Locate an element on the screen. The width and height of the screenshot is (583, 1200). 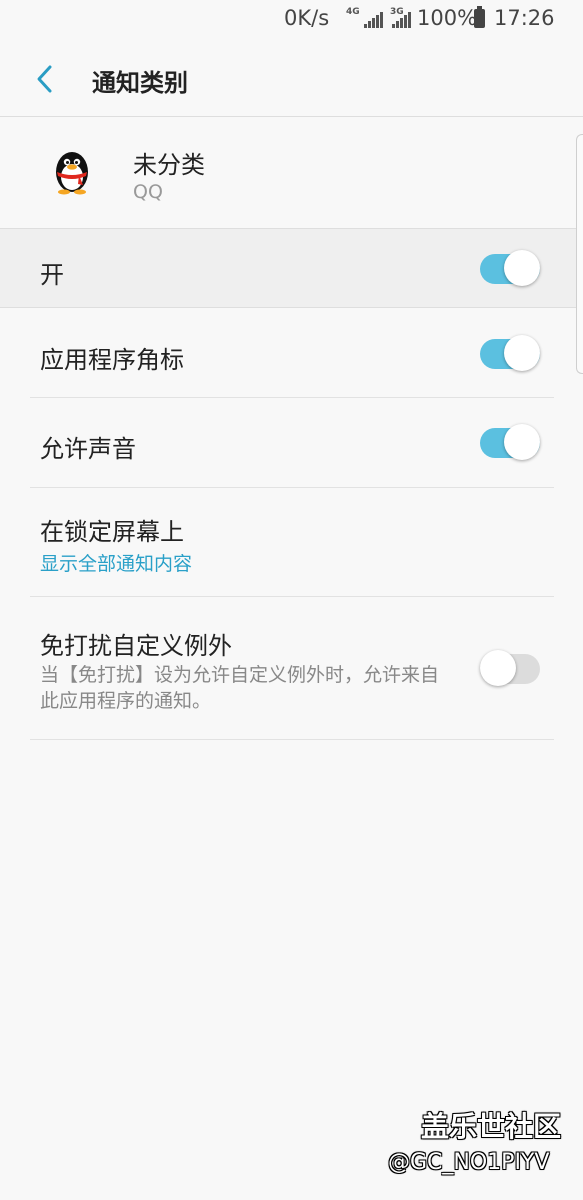
battery-percent: 100% is located at coordinates (447, 18).